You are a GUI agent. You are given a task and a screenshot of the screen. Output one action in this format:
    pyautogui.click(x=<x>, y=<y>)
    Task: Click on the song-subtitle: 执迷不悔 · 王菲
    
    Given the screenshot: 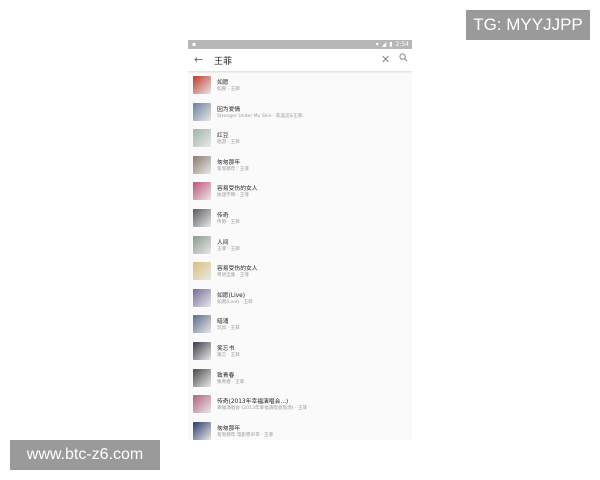 What is the action you would take?
    pyautogui.click(x=233, y=196)
    